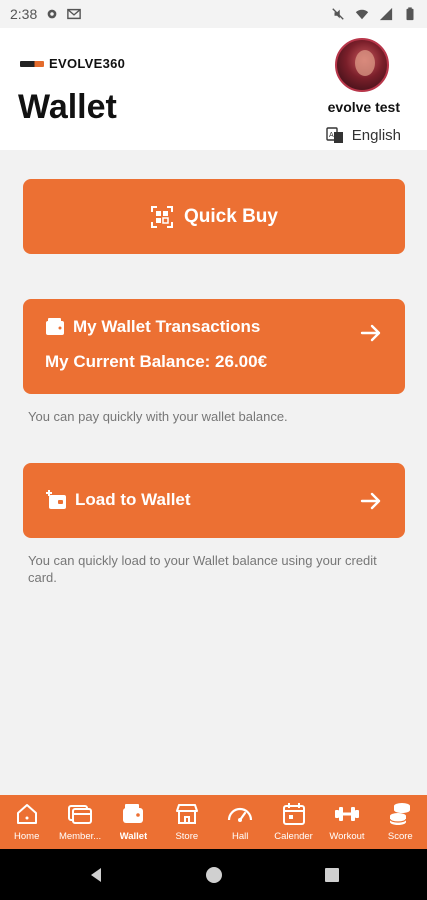 This screenshot has height=900, width=427. Describe the element at coordinates (346, 814) in the screenshot. I see `dumbbell-icon` at that location.